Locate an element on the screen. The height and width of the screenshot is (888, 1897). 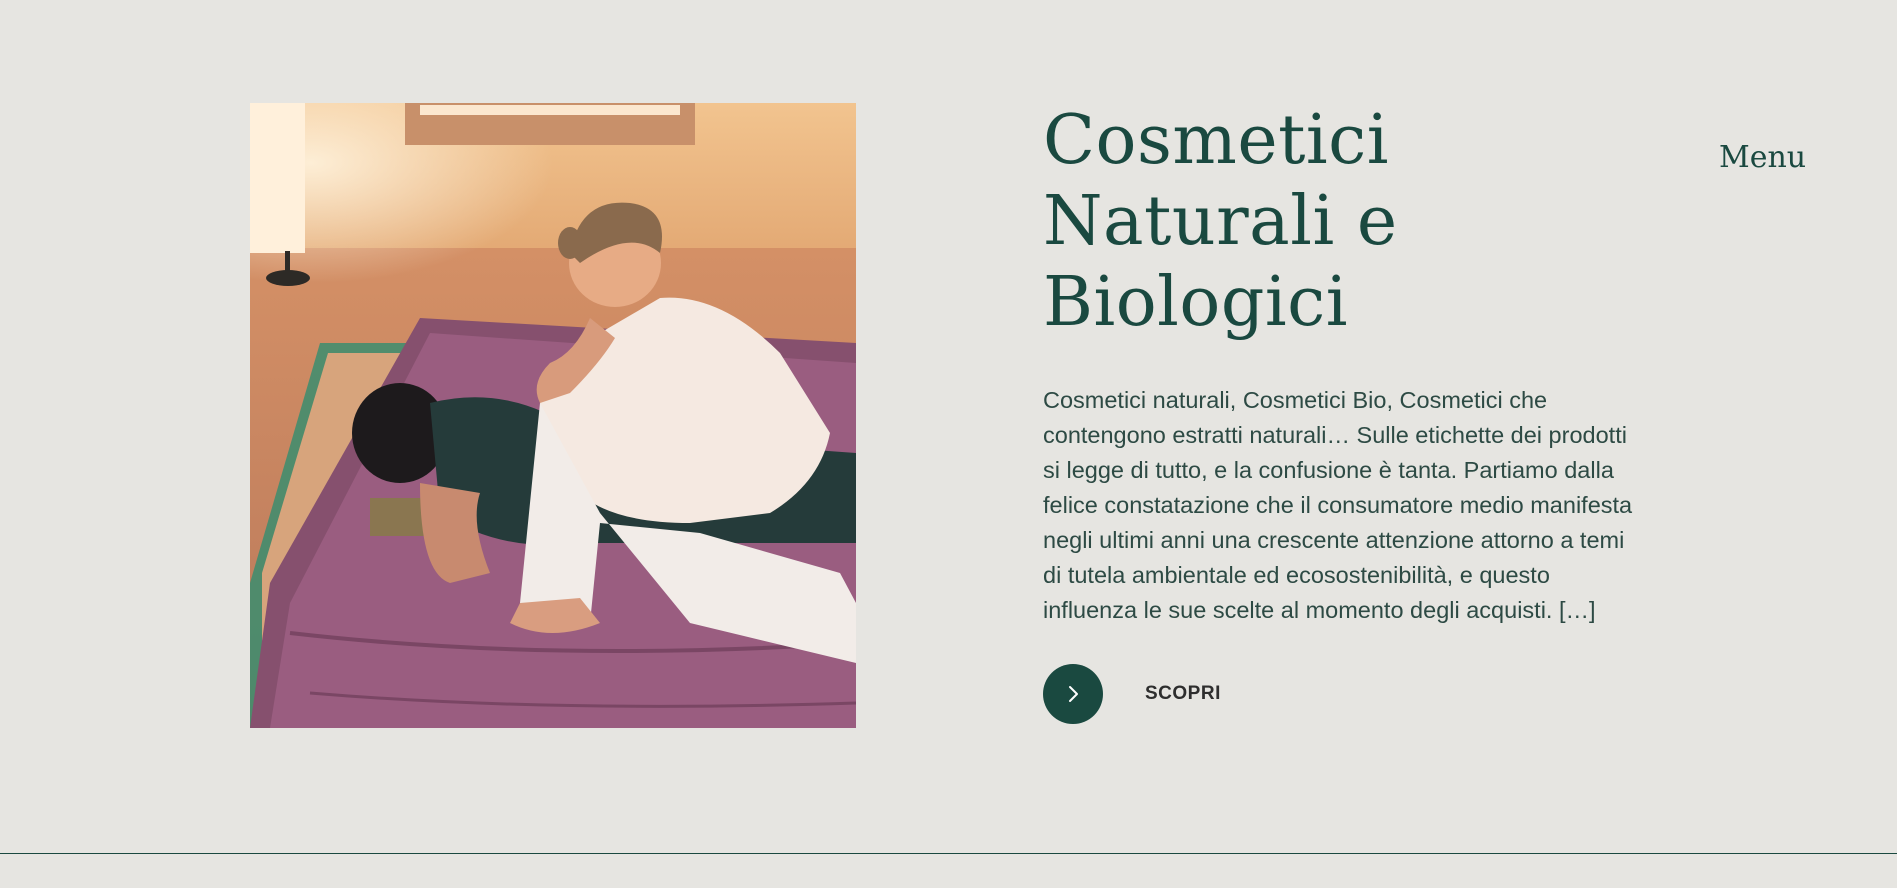
chevron-right-icon is located at coordinates (1073, 694).